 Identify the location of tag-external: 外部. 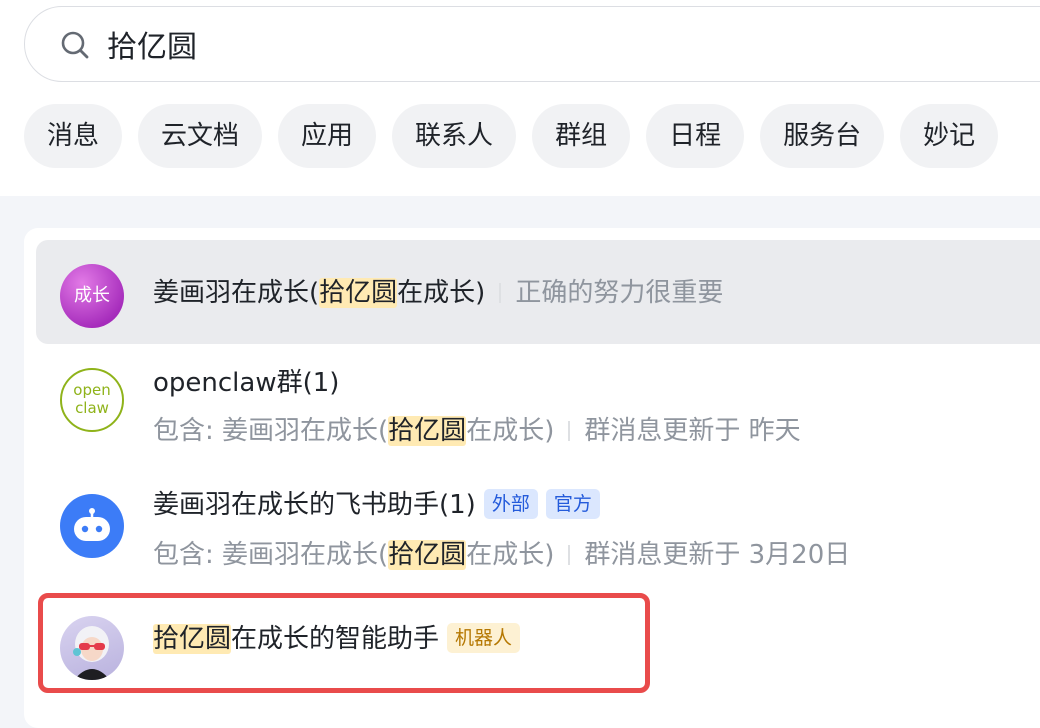
(510, 504).